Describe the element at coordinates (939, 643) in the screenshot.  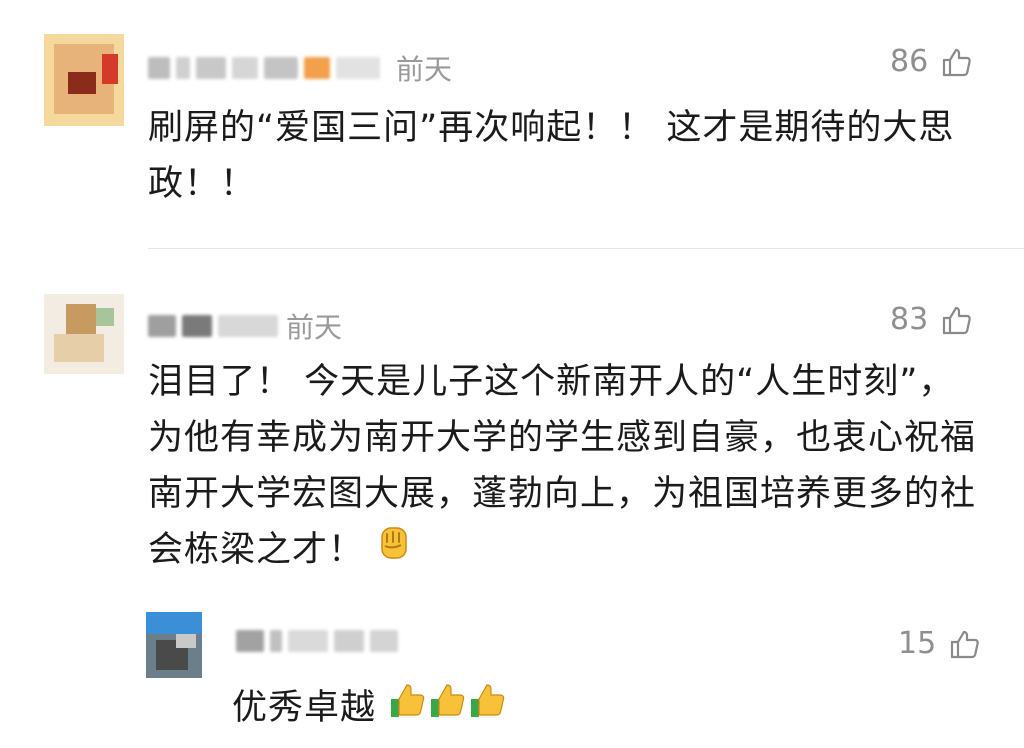
I see `like-button: 15` at that location.